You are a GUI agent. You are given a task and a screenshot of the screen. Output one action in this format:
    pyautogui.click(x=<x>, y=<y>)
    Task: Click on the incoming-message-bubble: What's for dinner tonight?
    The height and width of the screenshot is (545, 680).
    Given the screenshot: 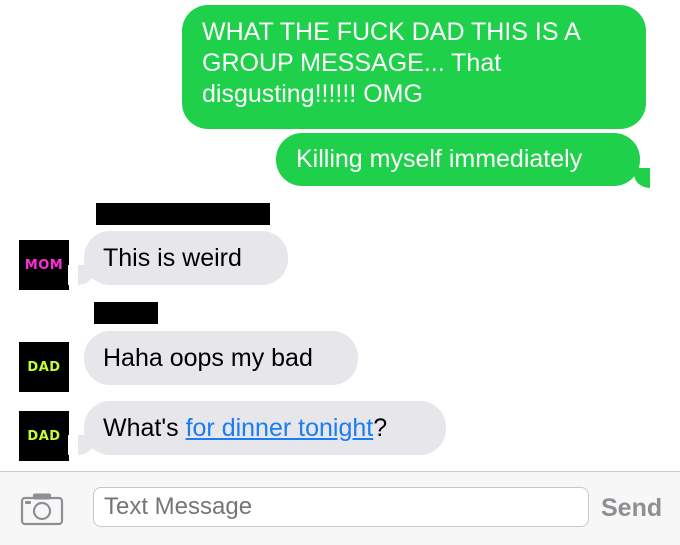 What is the action you would take?
    pyautogui.click(x=265, y=428)
    